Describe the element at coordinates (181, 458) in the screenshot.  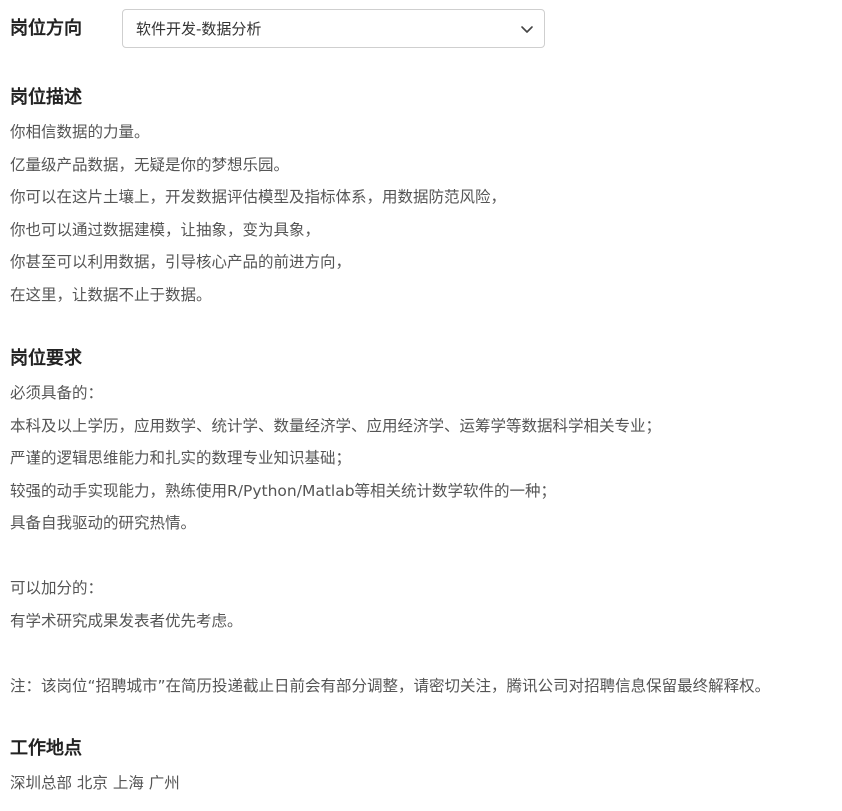
I see `required-item: 严谨的逻辑思维能力和扎实的数理专业知识基础；` at that location.